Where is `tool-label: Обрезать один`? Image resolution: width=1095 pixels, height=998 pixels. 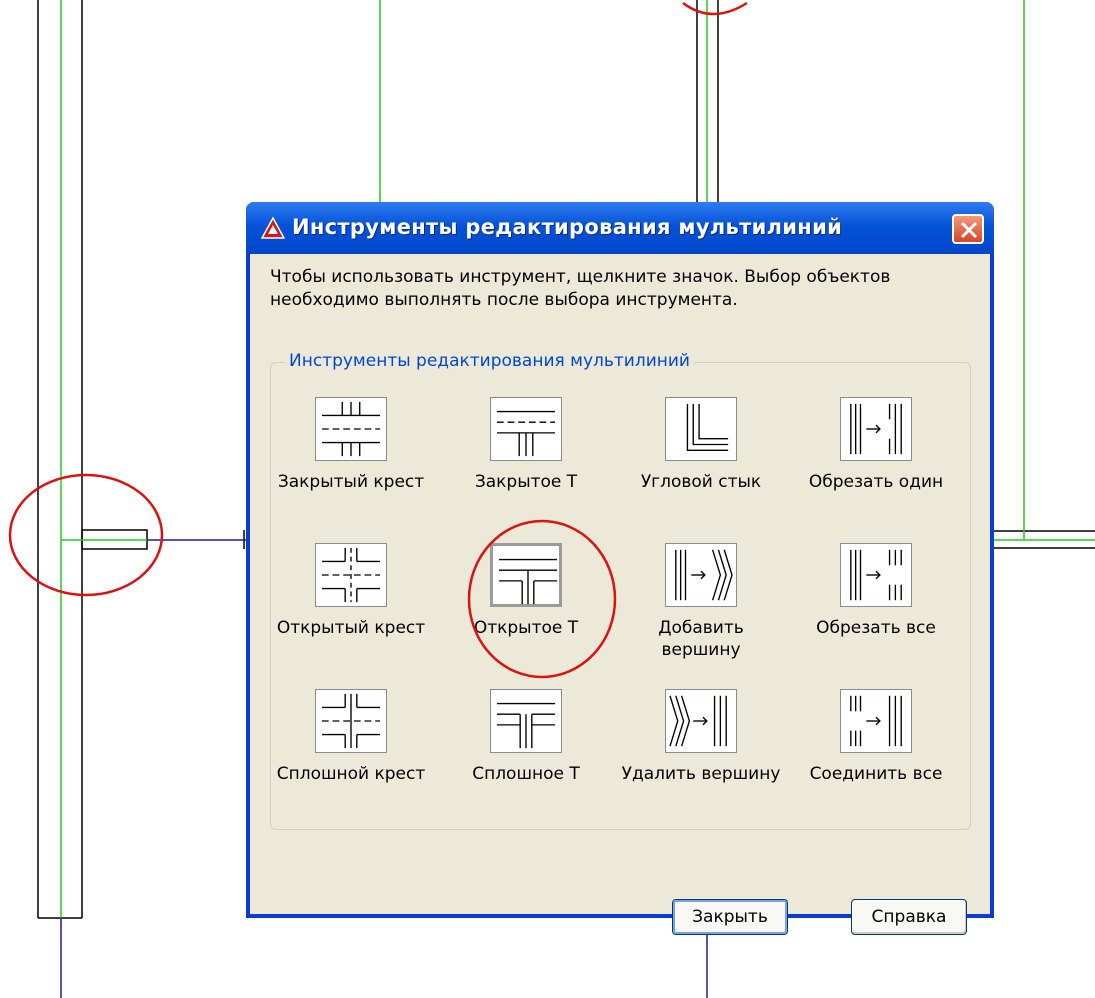 tool-label: Обрезать один is located at coordinates (876, 482).